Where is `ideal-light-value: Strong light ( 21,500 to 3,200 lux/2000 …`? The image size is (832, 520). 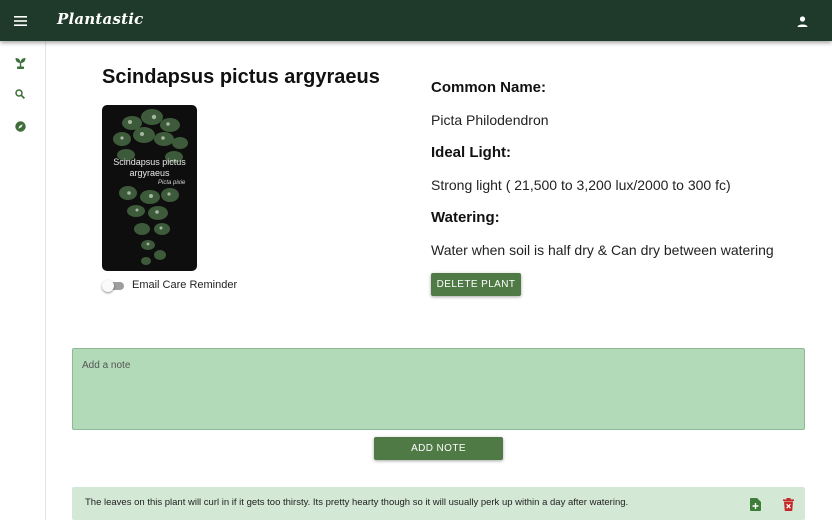
ideal-light-value: Strong light ( 21,500 to 3,200 lux/2000 … is located at coordinates (581, 185).